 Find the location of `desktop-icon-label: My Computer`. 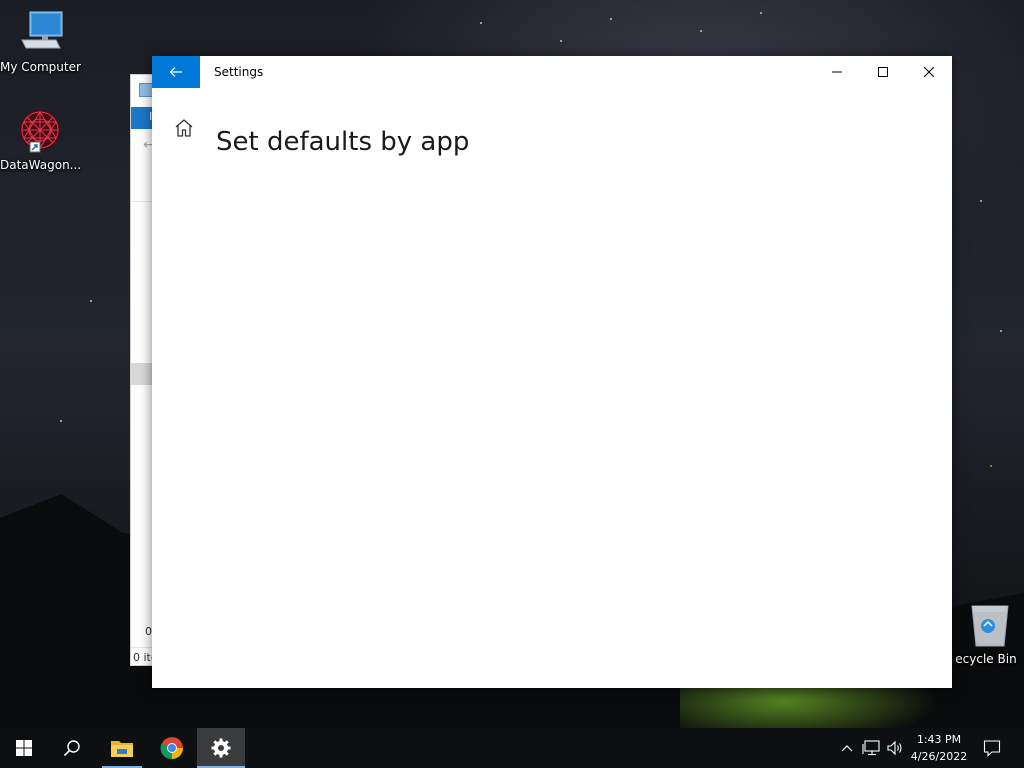

desktop-icon-label: My Computer is located at coordinates (40, 67).